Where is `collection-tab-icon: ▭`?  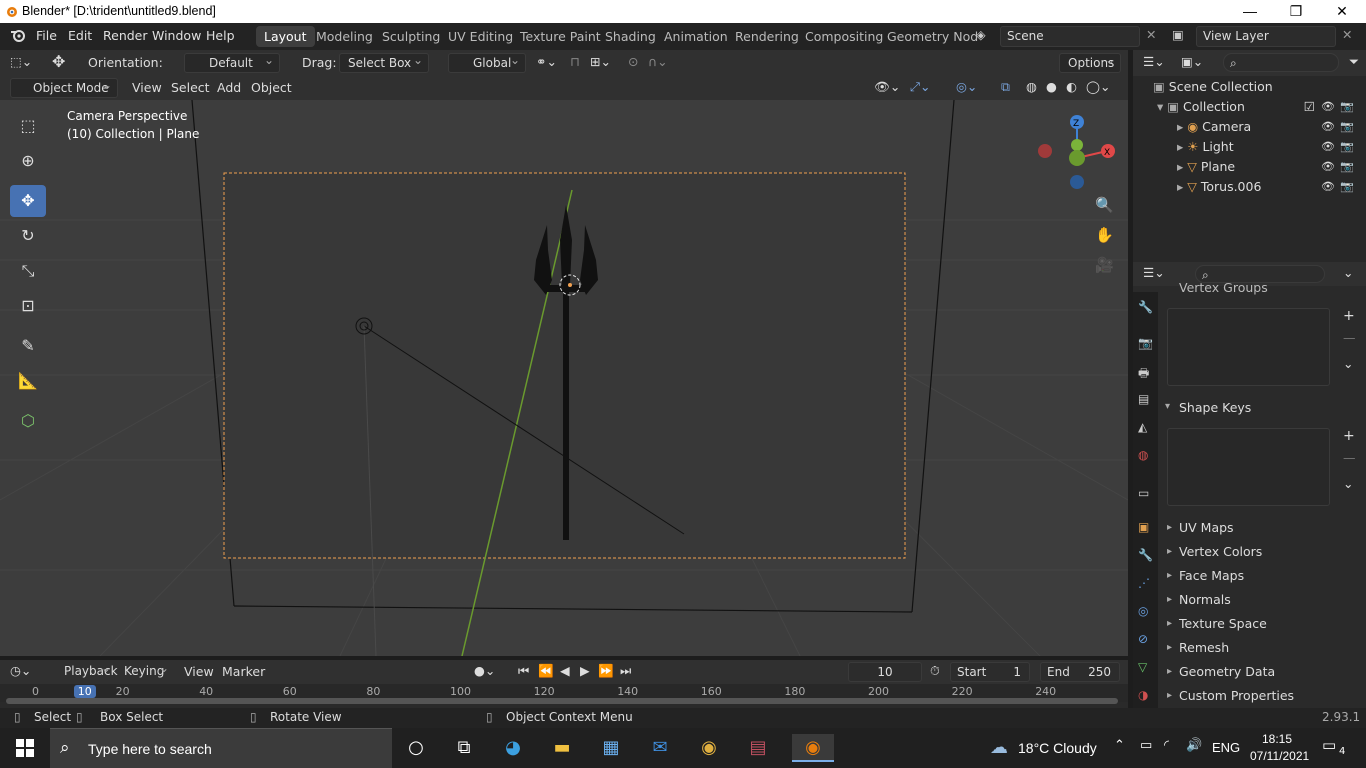
collection-tab-icon: ▭ is located at coordinates (1143, 493).